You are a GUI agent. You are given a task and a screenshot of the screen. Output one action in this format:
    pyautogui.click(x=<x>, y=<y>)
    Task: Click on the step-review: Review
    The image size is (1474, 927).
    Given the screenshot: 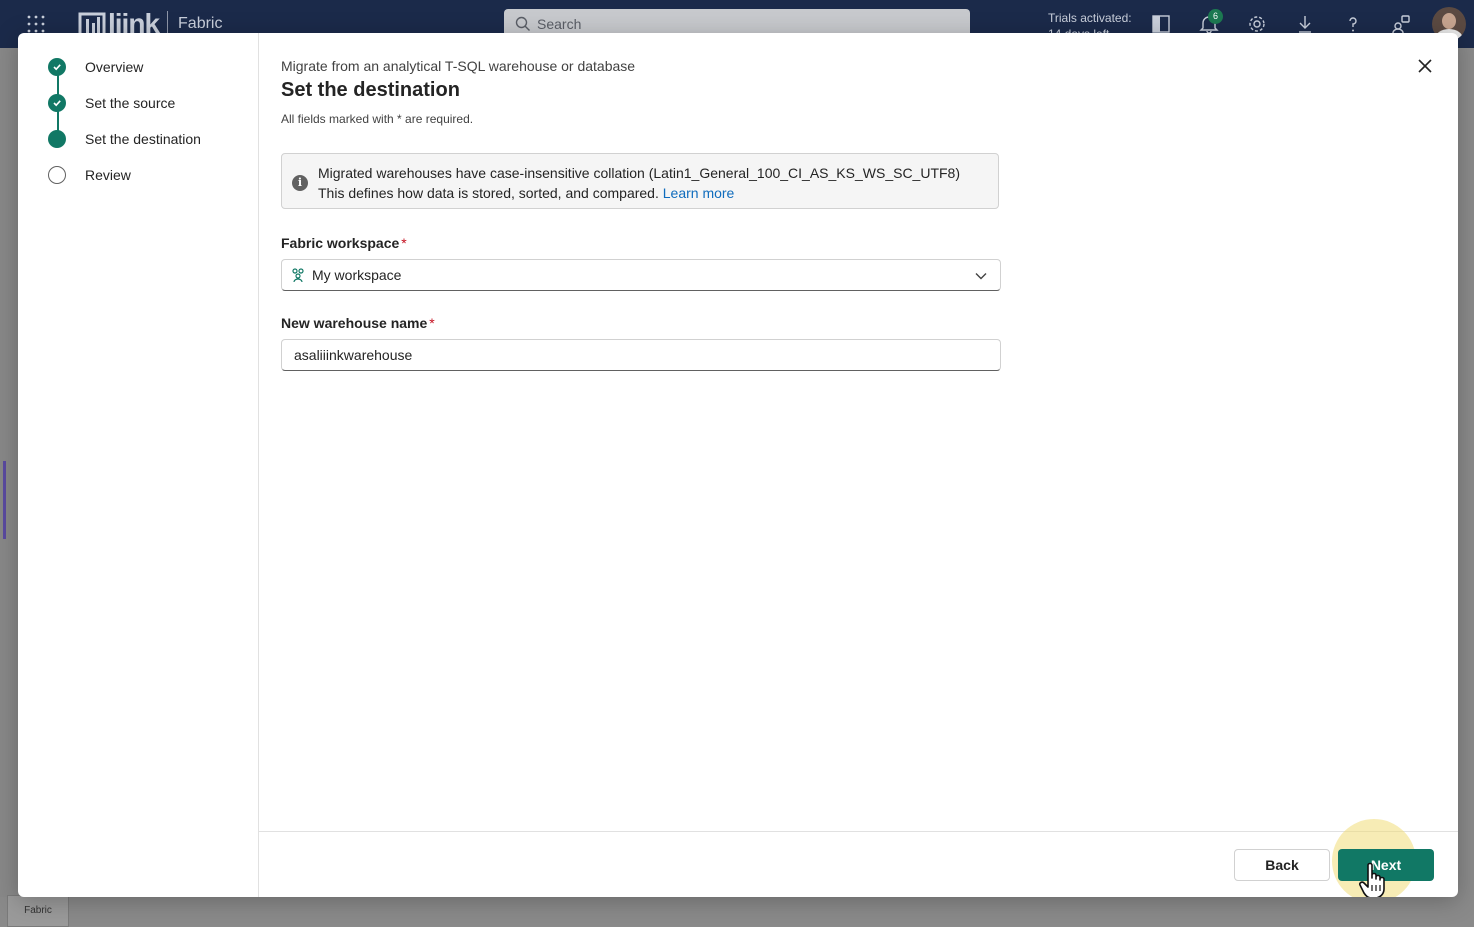 What is the action you would take?
    pyautogui.click(x=89, y=175)
    